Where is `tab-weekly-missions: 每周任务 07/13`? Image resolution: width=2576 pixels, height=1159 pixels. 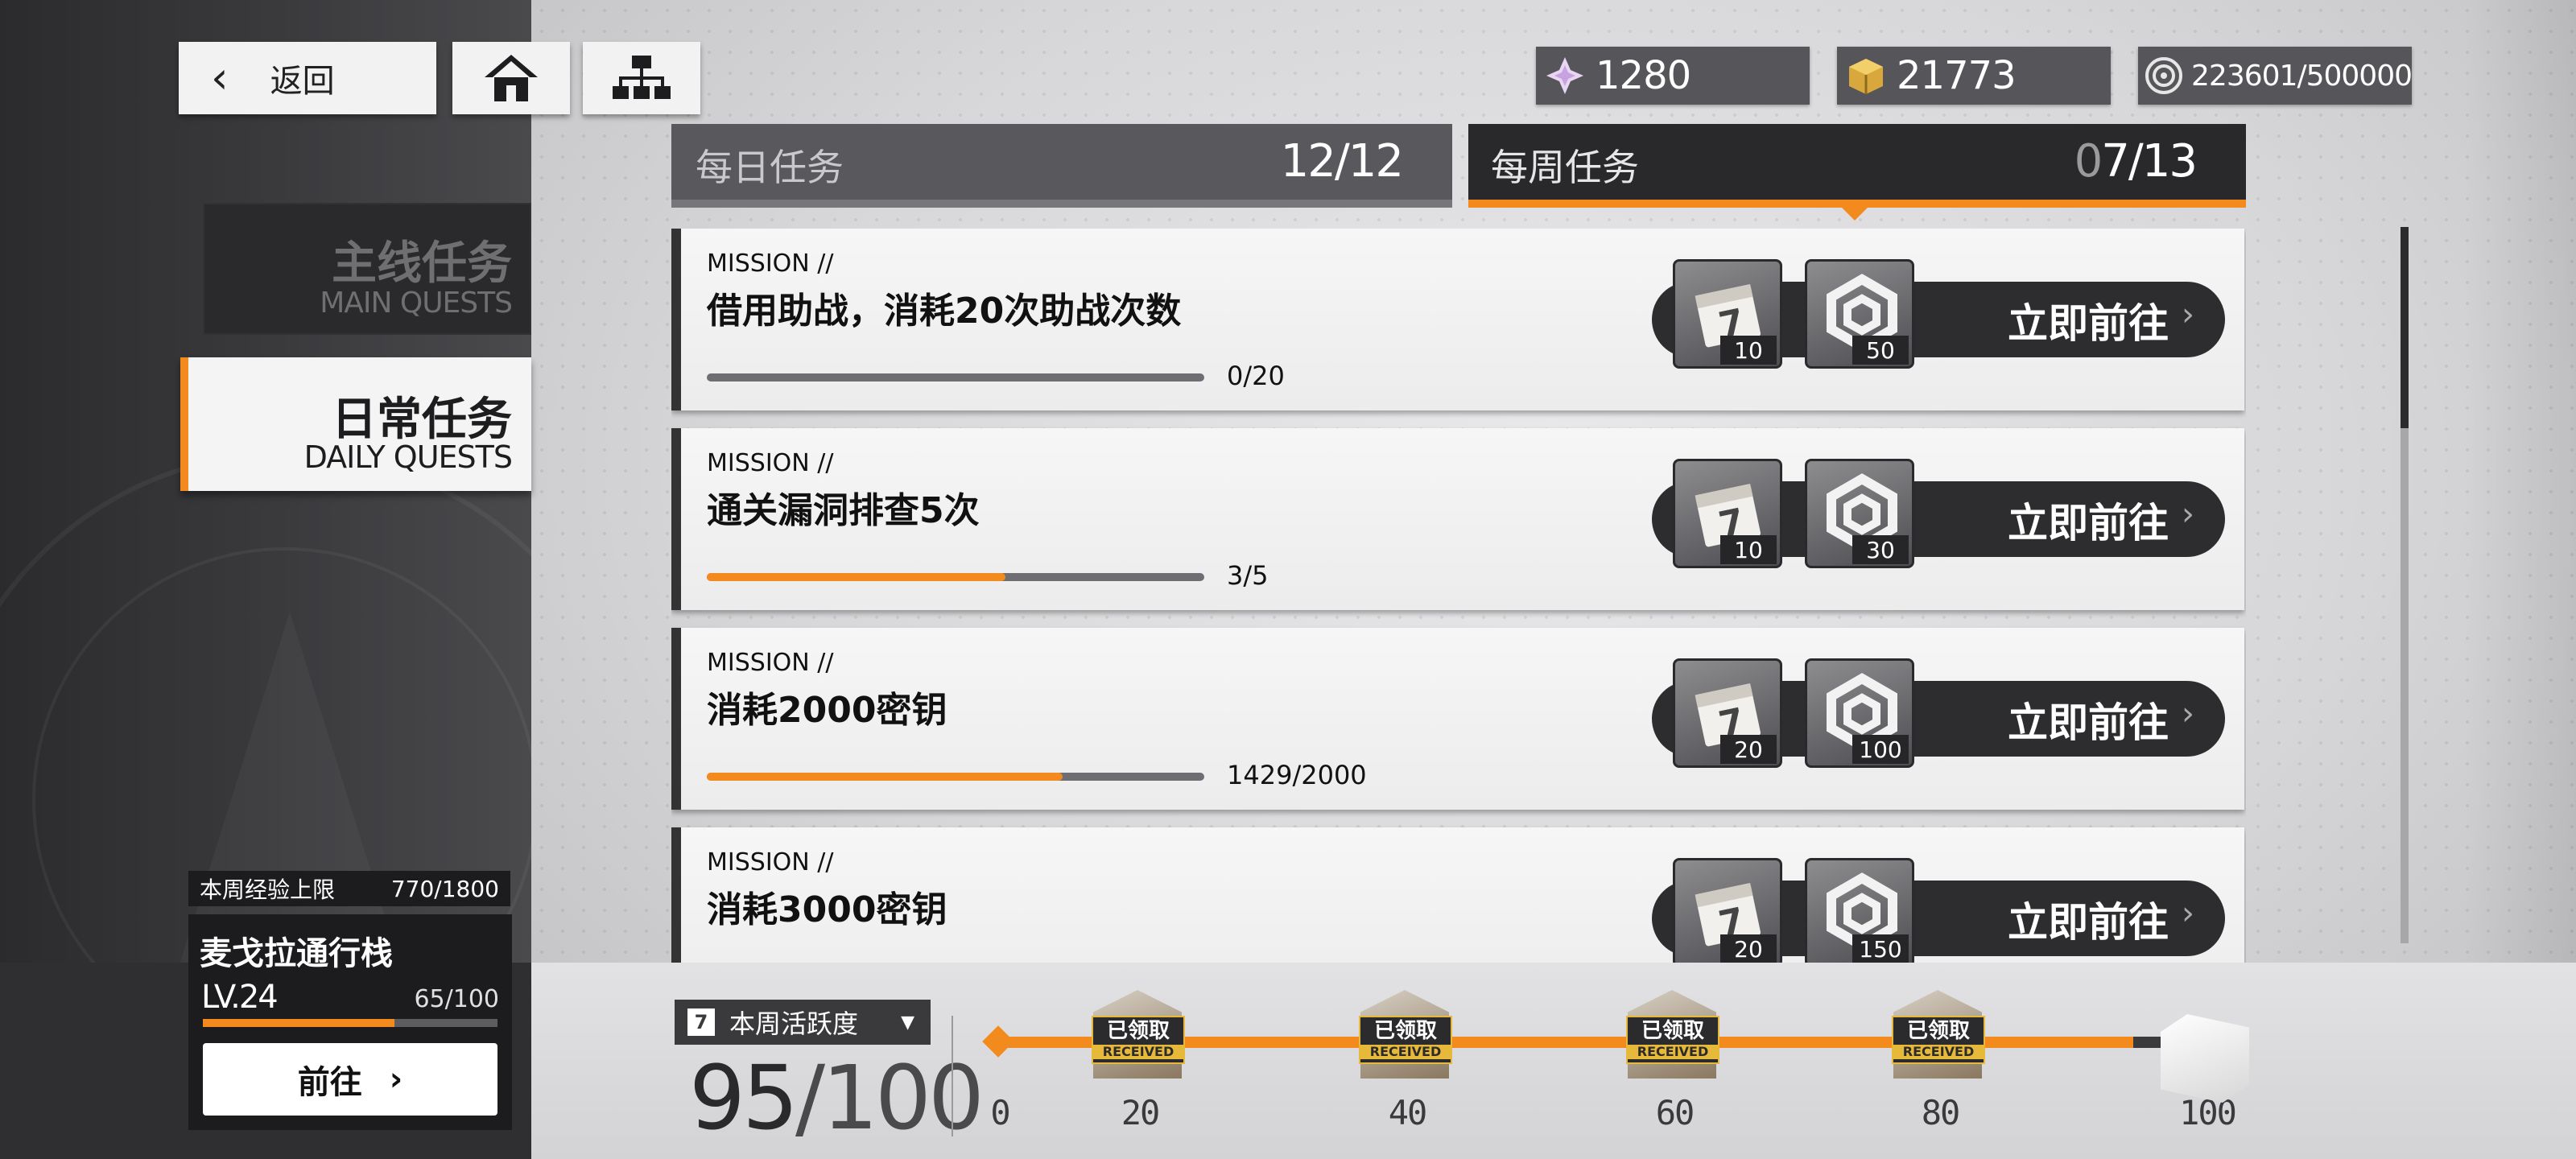
tab-weekly-missions: 每周任务 07/13 is located at coordinates (1857, 172).